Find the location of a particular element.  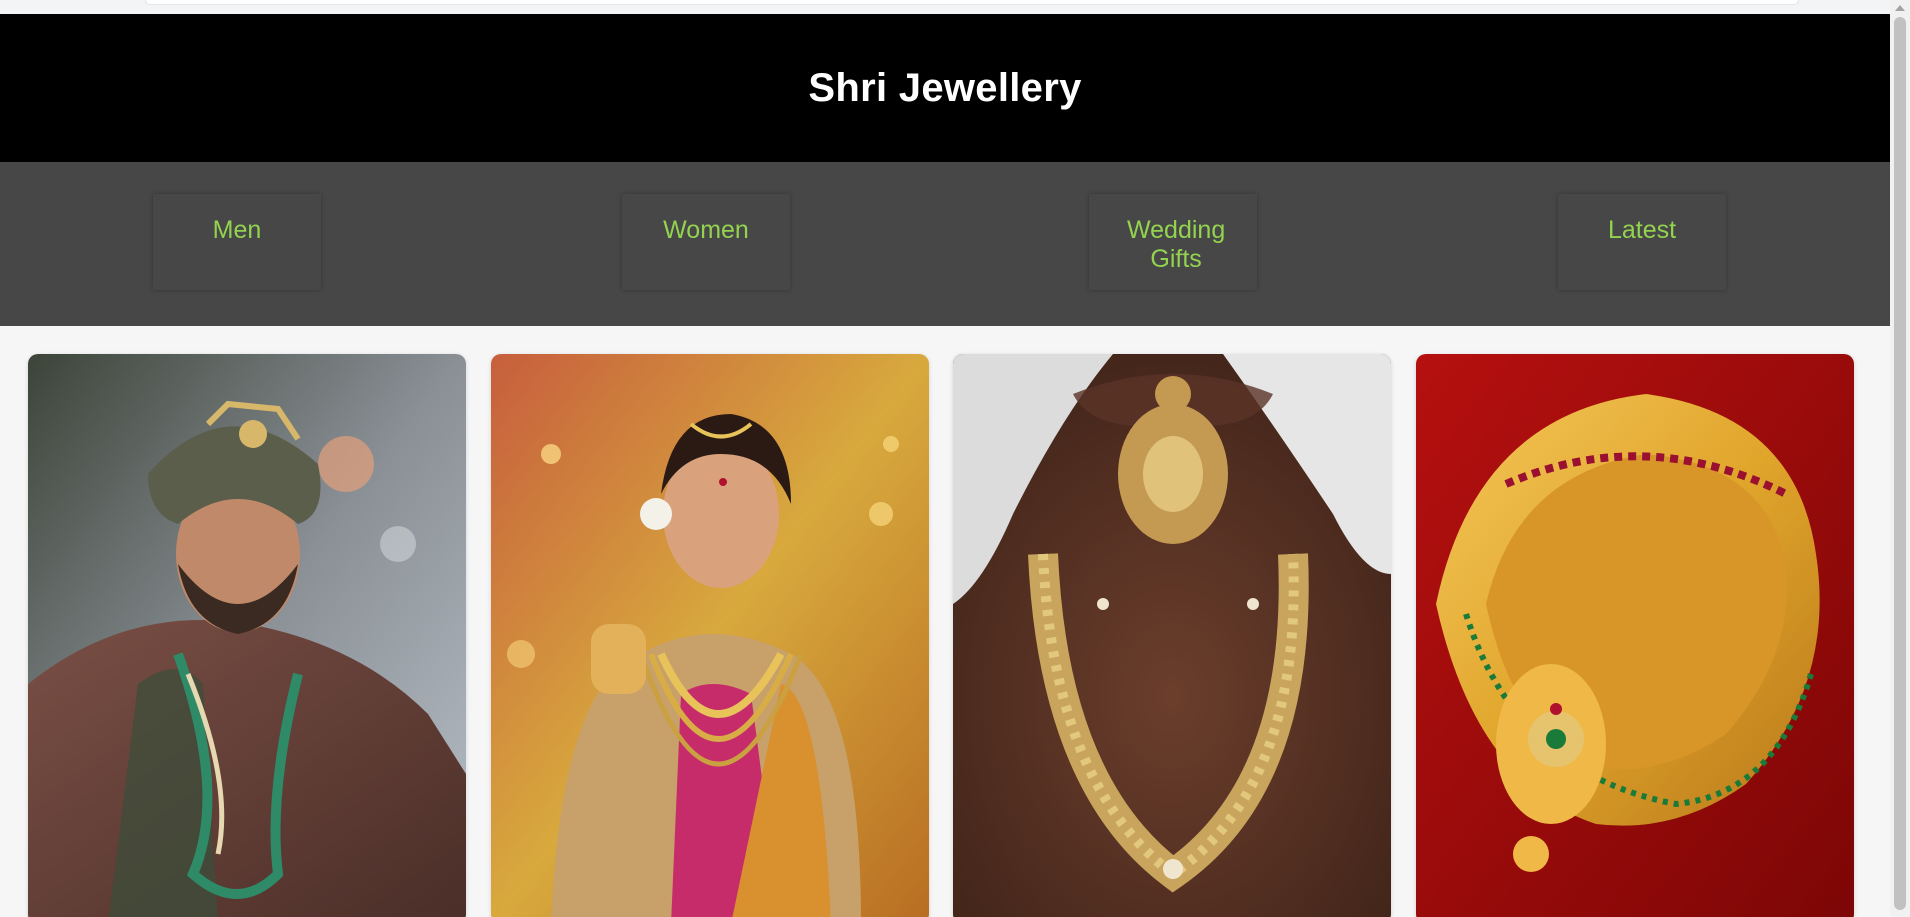

gallery-card-men is located at coordinates (247, 635).